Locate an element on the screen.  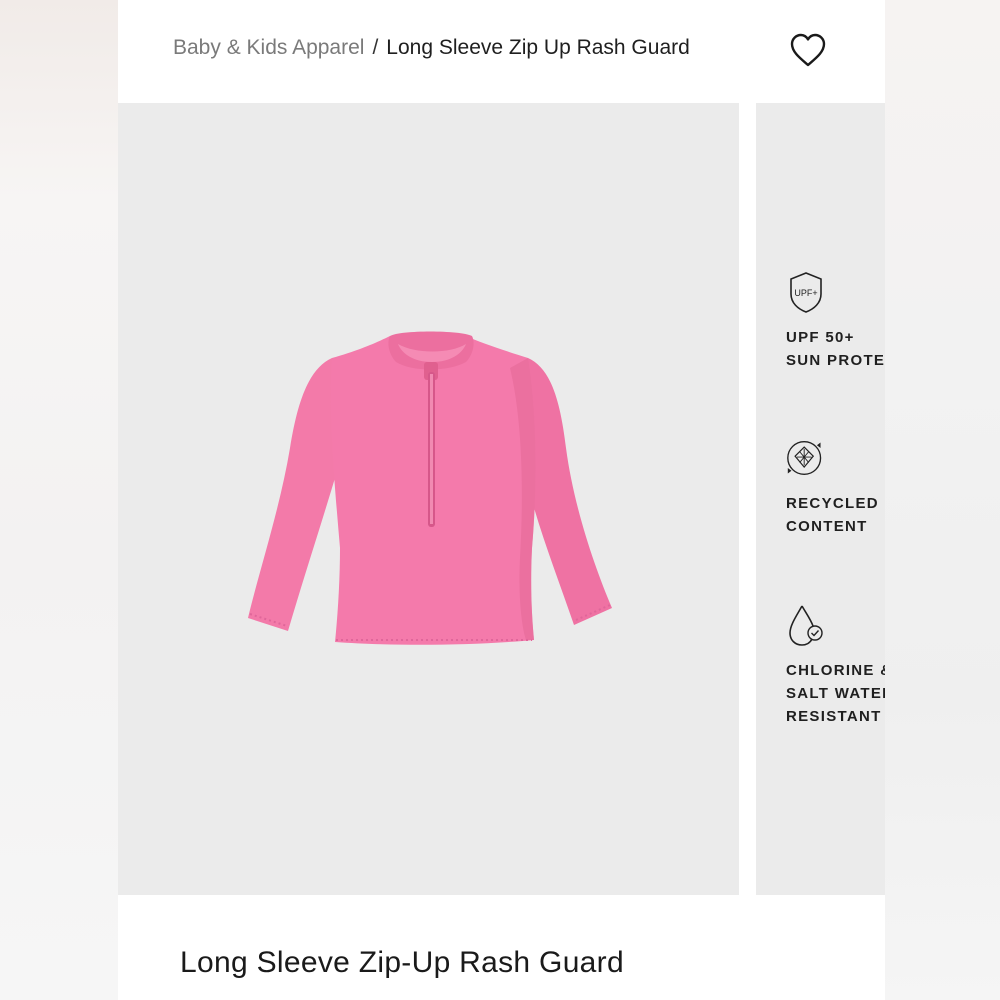
water-drop-check-icon is located at coordinates (806, 625).